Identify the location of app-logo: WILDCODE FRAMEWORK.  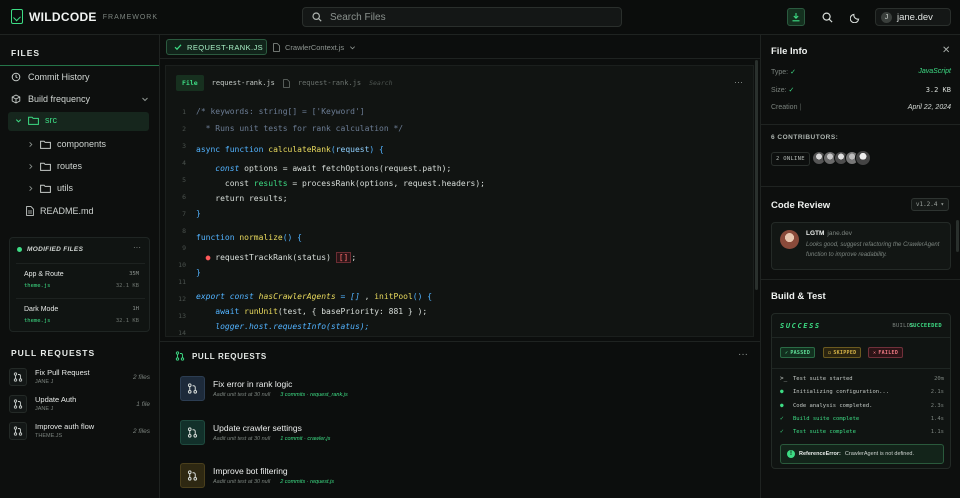
(84, 16).